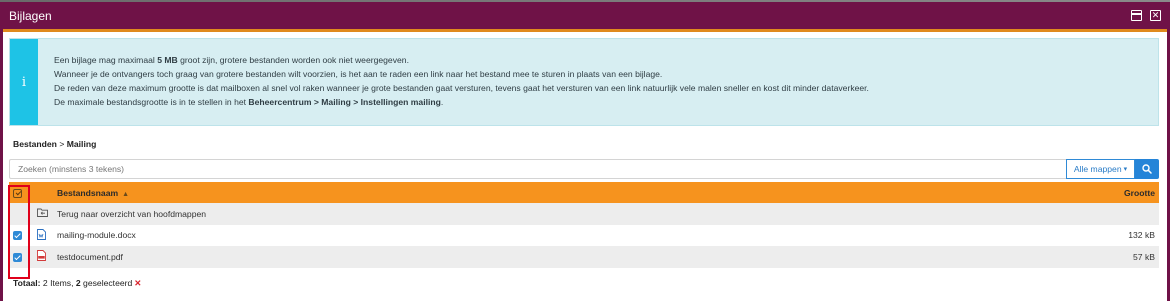 The width and height of the screenshot is (1170, 301). Describe the element at coordinates (167, 60) in the screenshot. I see `info-max-size: 5 MB` at that location.